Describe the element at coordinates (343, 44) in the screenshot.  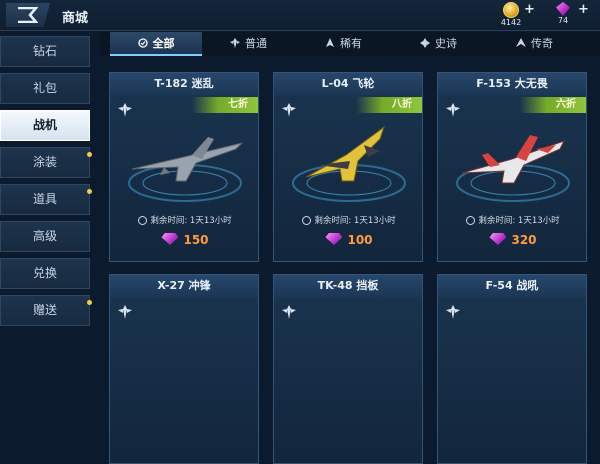
I see `tab-rare: 稀有` at that location.